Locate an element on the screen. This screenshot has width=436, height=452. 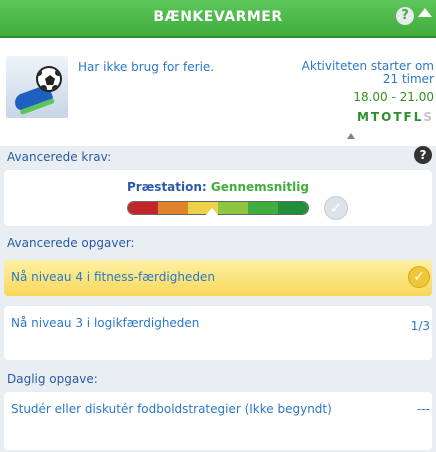
performance-value: Gennemsnitlig is located at coordinates (259, 187).